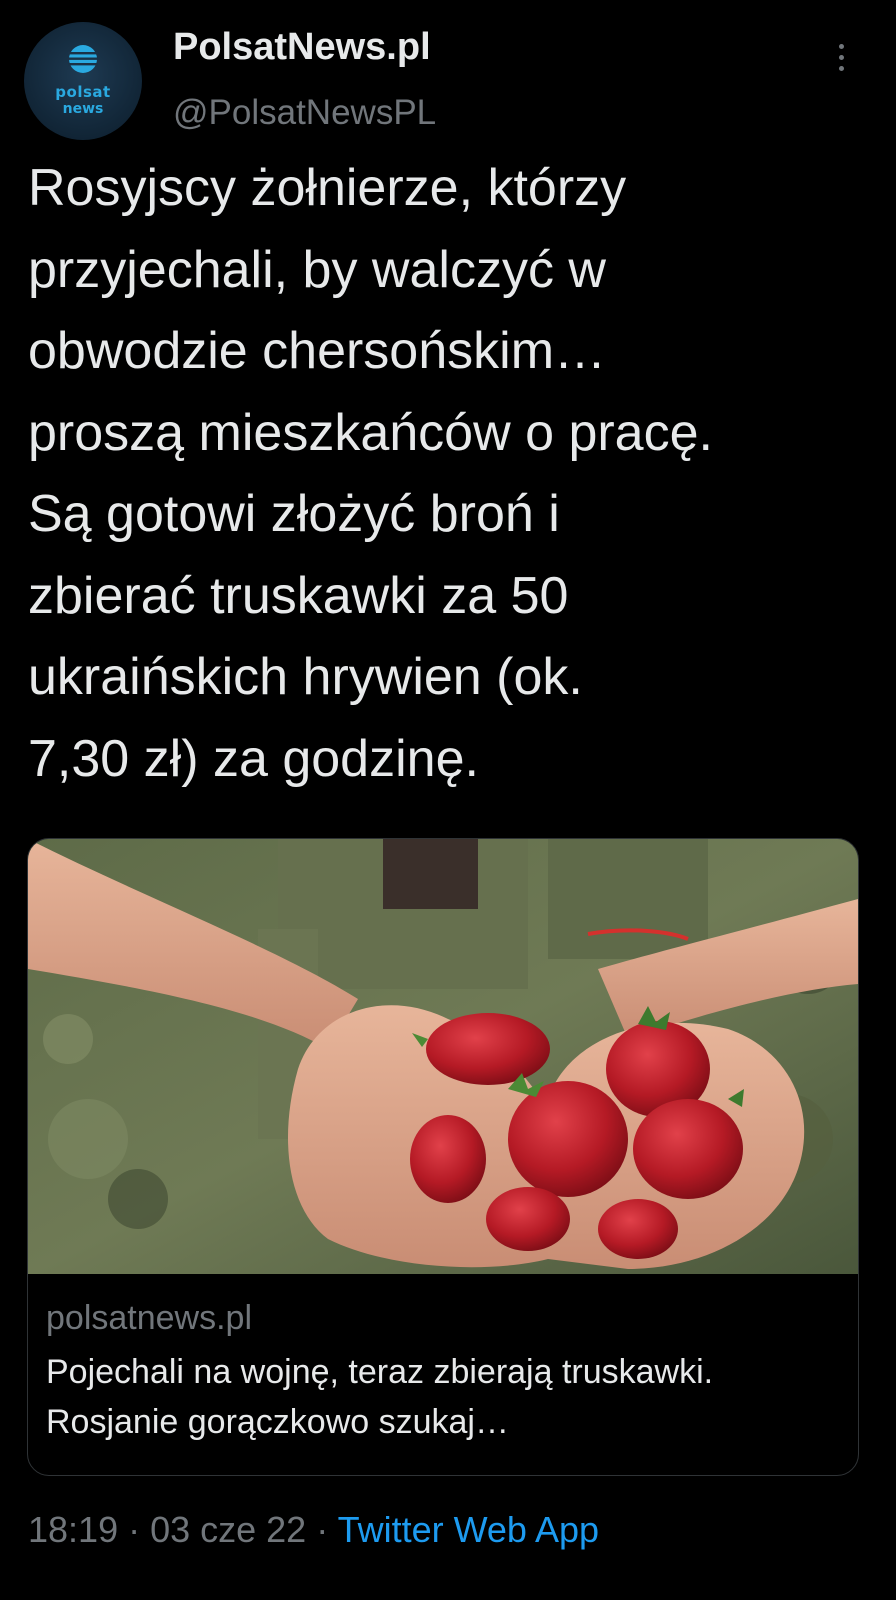 The width and height of the screenshot is (896, 1600). Describe the element at coordinates (304, 113) in the screenshot. I see `user-handle: @PolsatNewsPL` at that location.